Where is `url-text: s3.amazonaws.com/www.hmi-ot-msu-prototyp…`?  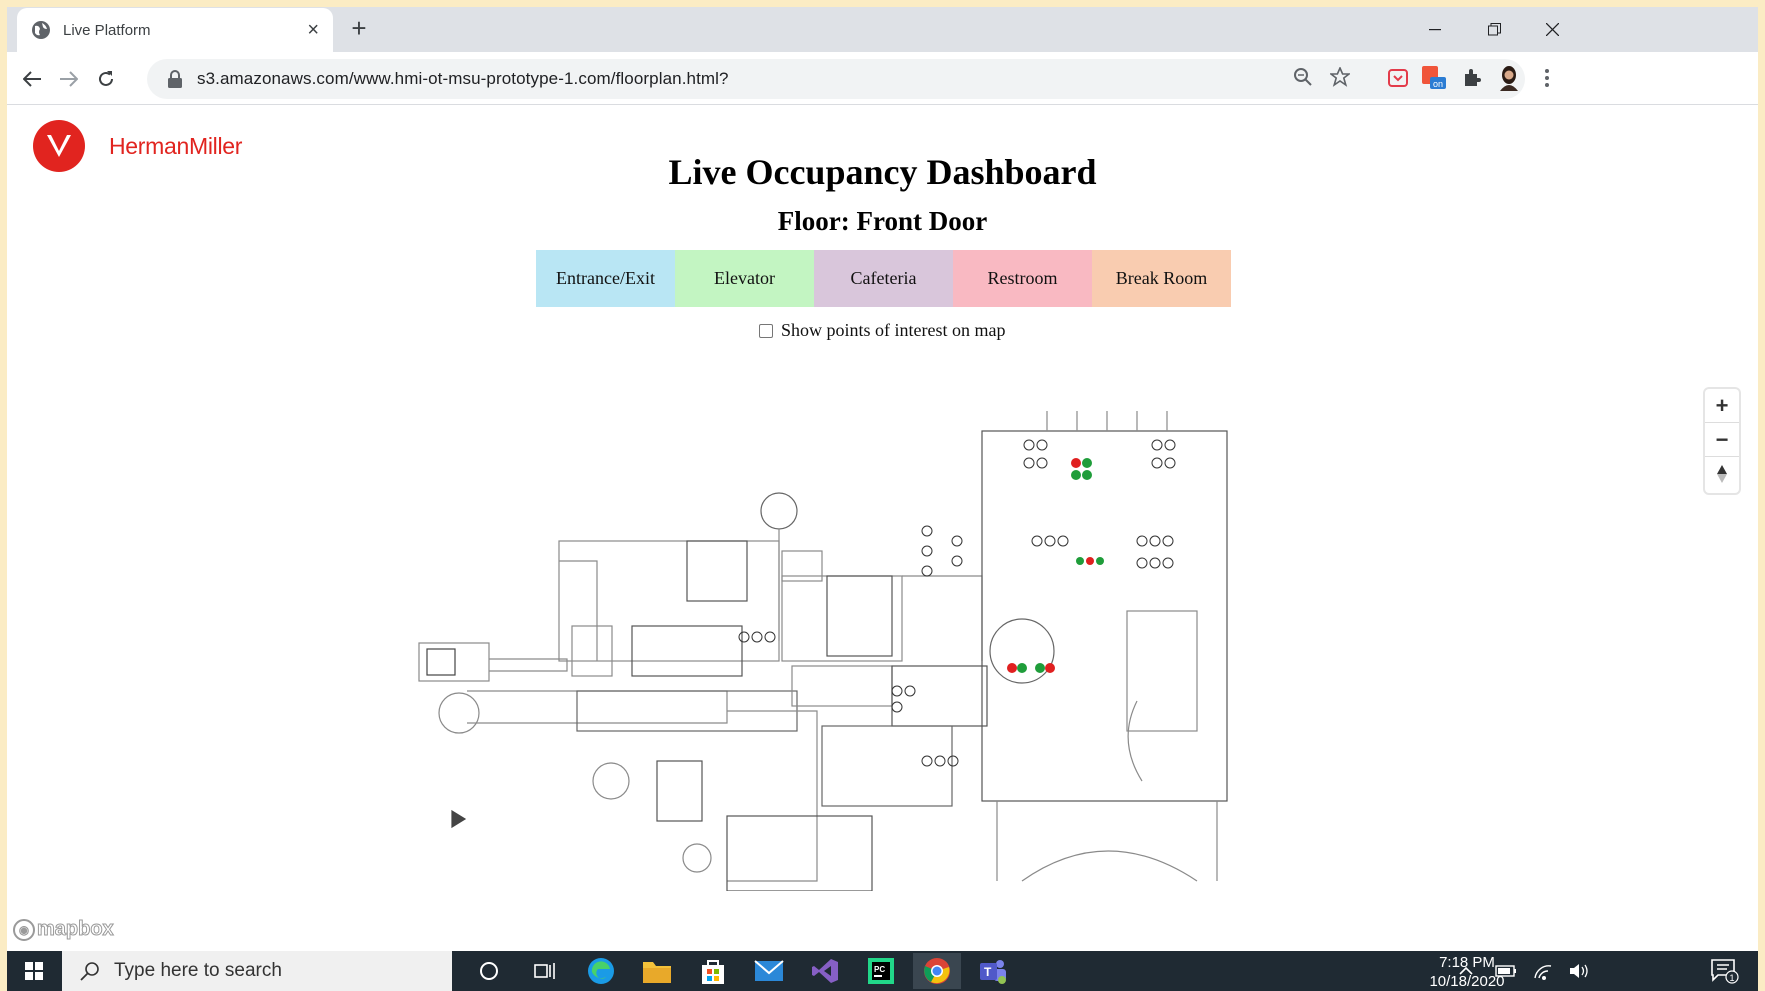
url-text: s3.amazonaws.com/www.hmi-ot-msu-prototyp… is located at coordinates (463, 78).